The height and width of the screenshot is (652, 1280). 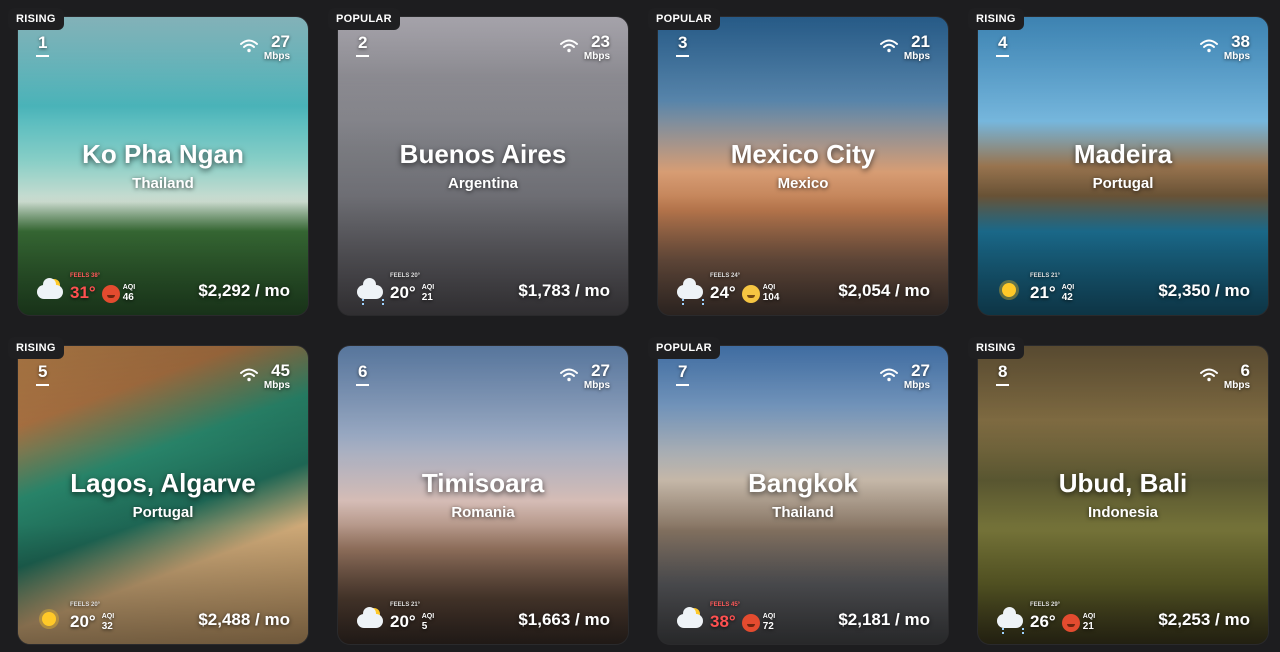 What do you see at coordinates (483, 154) in the screenshot?
I see `city-name: Buenos Aires` at bounding box center [483, 154].